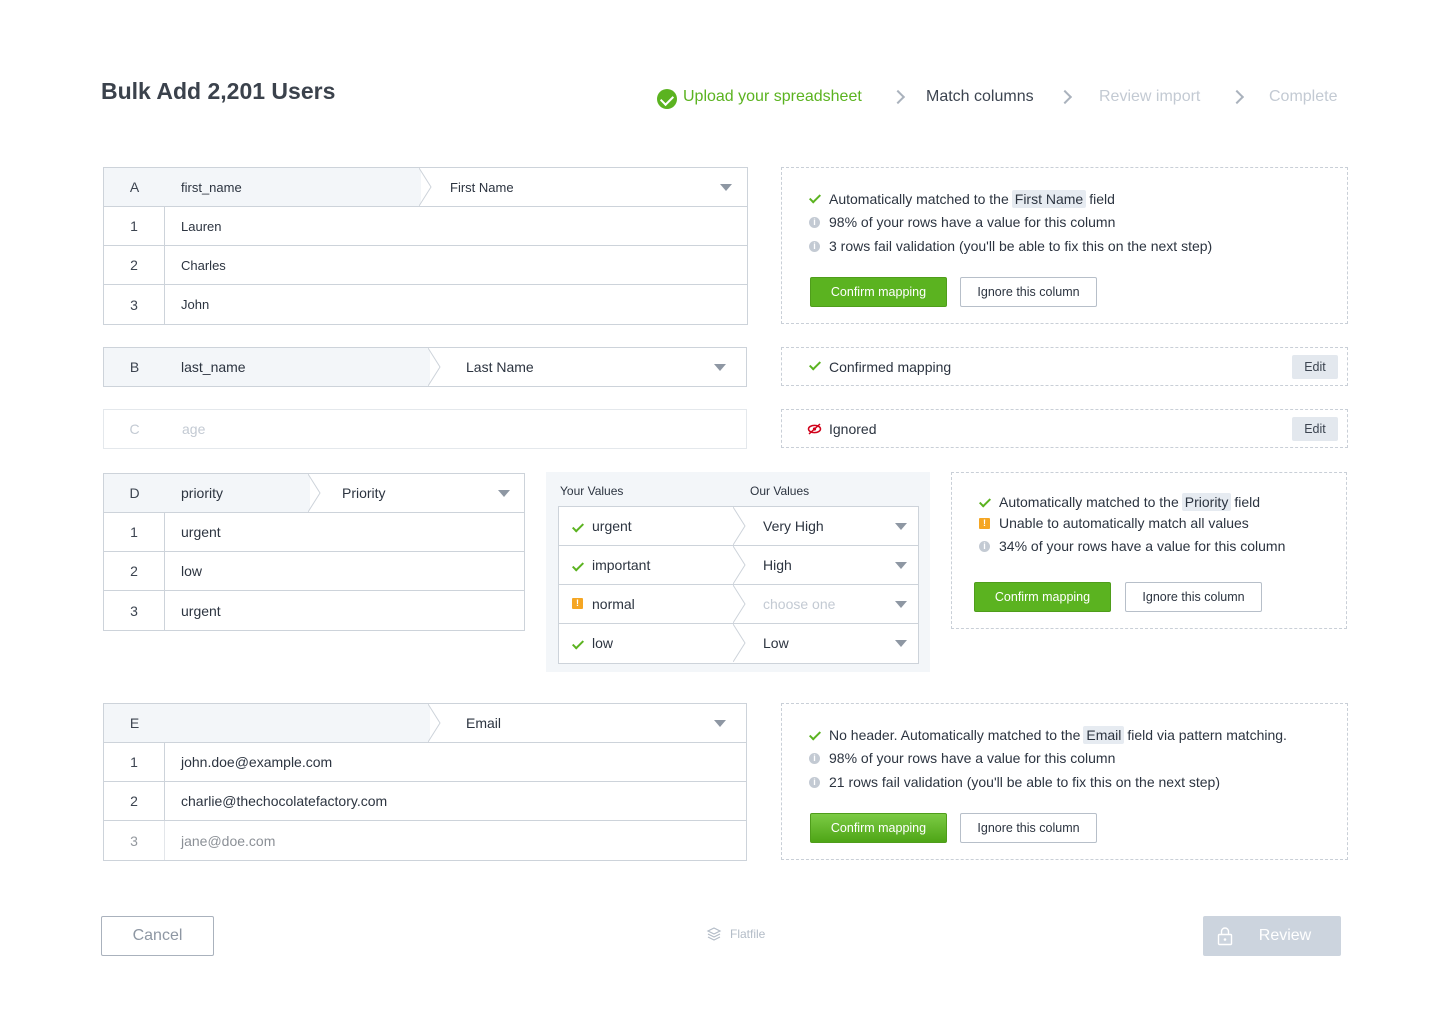 The height and width of the screenshot is (1024, 1440). What do you see at coordinates (314, 532) in the screenshot?
I see `table-row: 1 urgent` at bounding box center [314, 532].